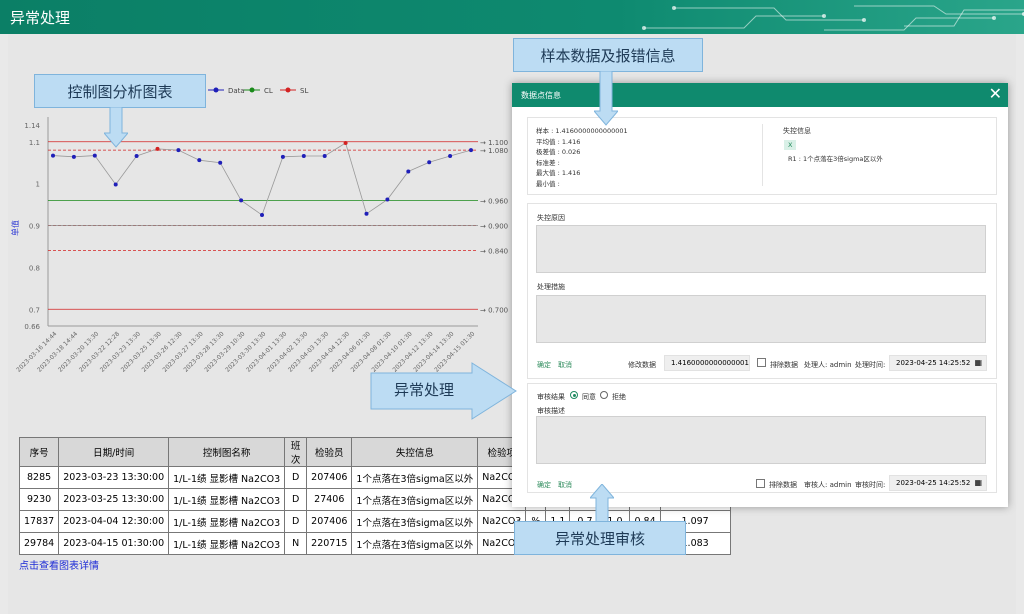  What do you see at coordinates (797, 131) in the screenshot?
I see `control-info-label: 失控信息` at bounding box center [797, 131].